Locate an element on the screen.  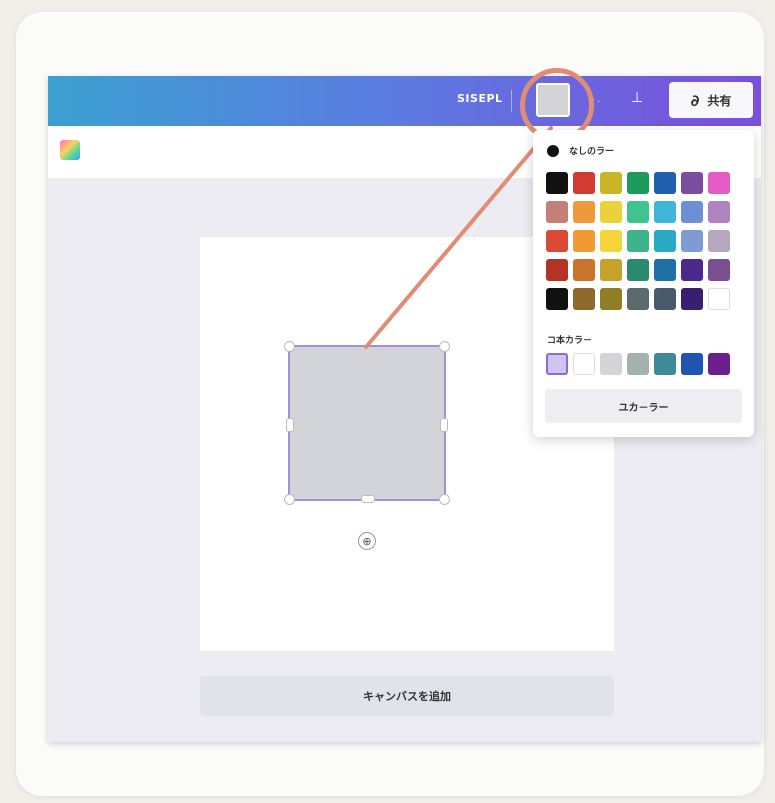
color-picker-title: なしのラー is located at coordinates (592, 152).